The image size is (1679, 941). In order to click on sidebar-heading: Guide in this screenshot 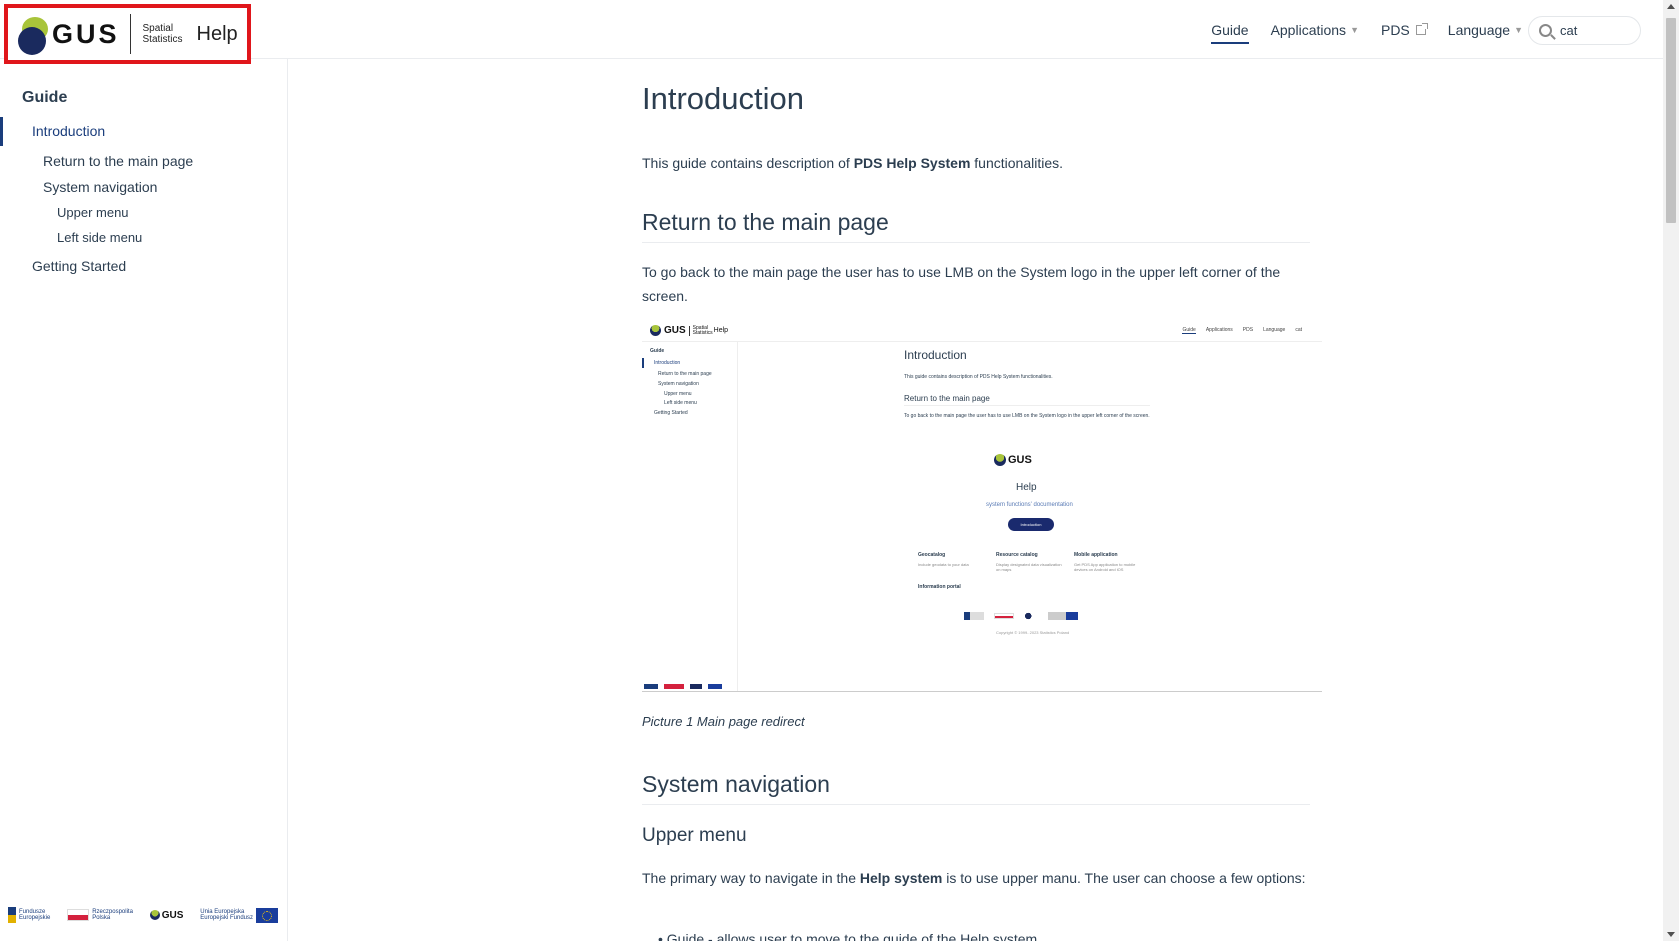, I will do `click(44, 98)`.